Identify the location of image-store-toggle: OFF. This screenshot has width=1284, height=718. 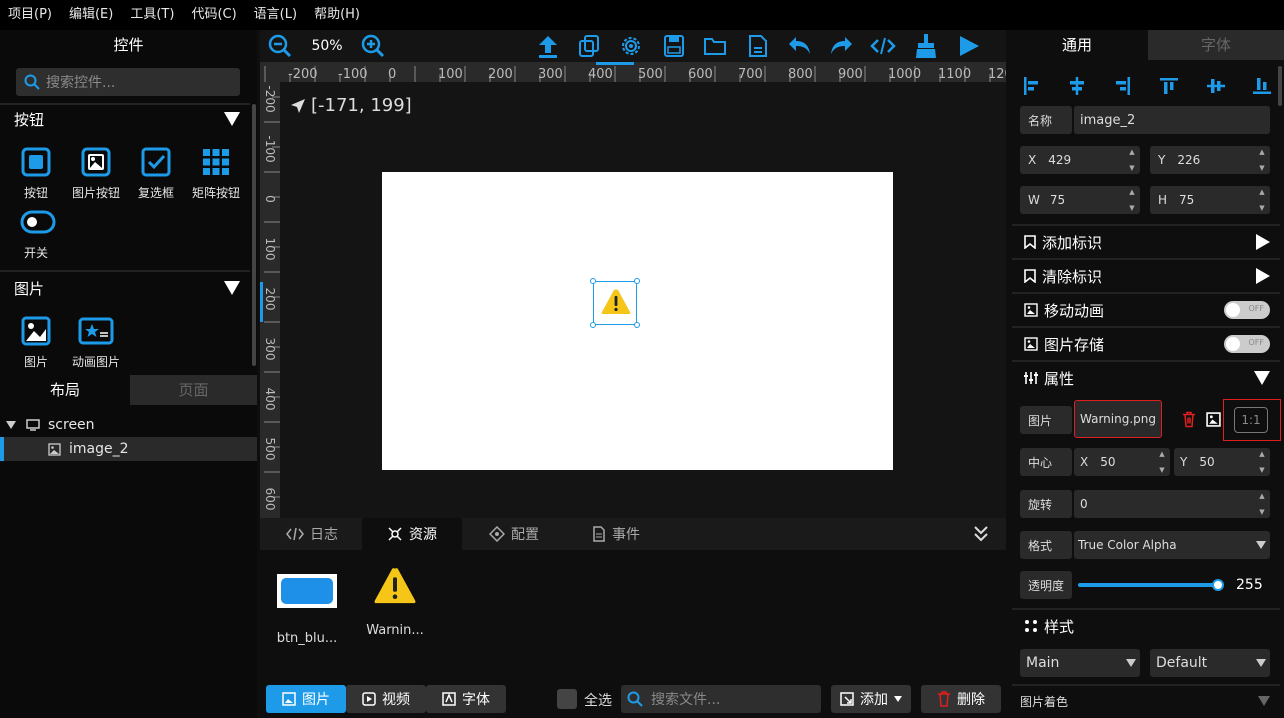
(1247, 344).